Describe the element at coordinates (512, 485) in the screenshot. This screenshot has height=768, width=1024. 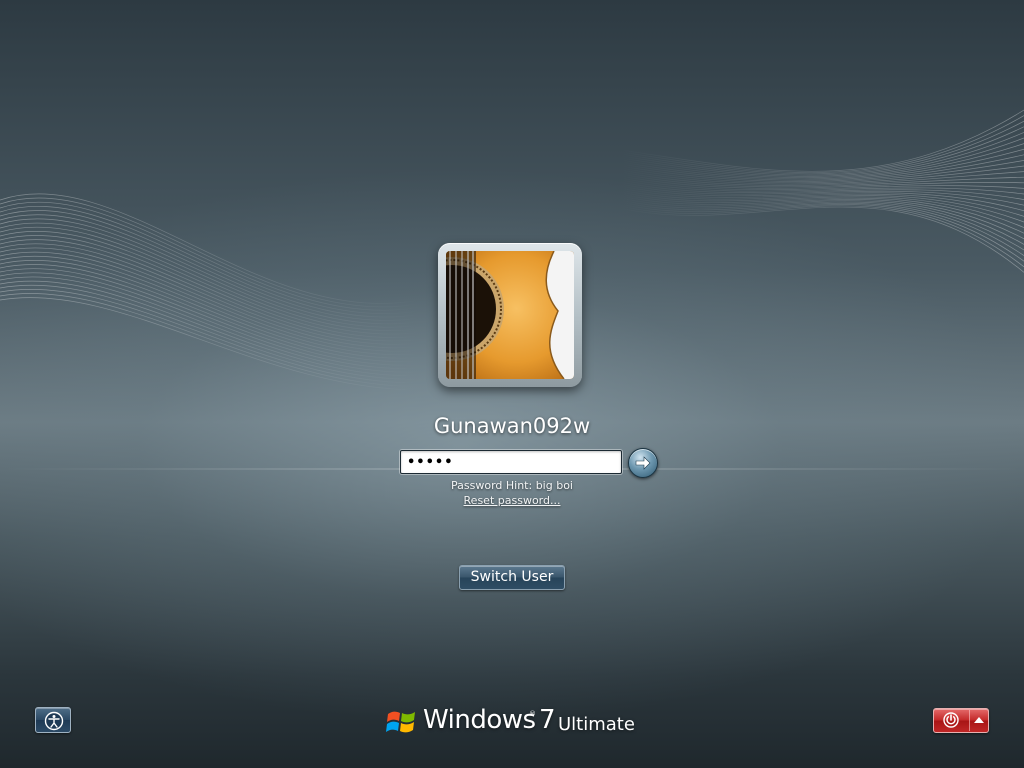
I see `password-hint: Password Hint: big boi` at that location.